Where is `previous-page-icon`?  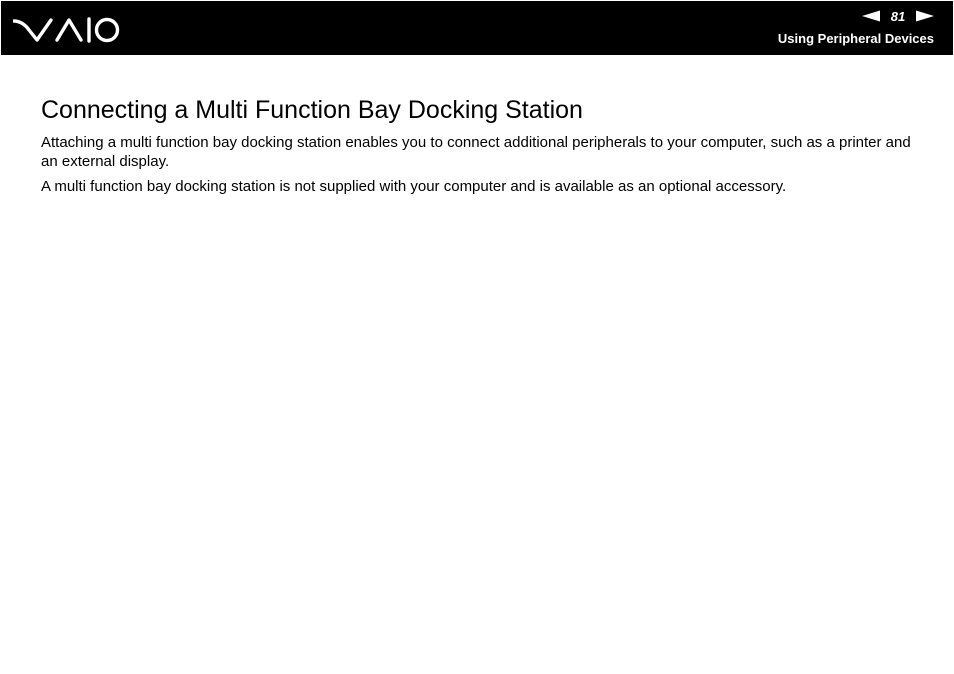 previous-page-icon is located at coordinates (872, 16).